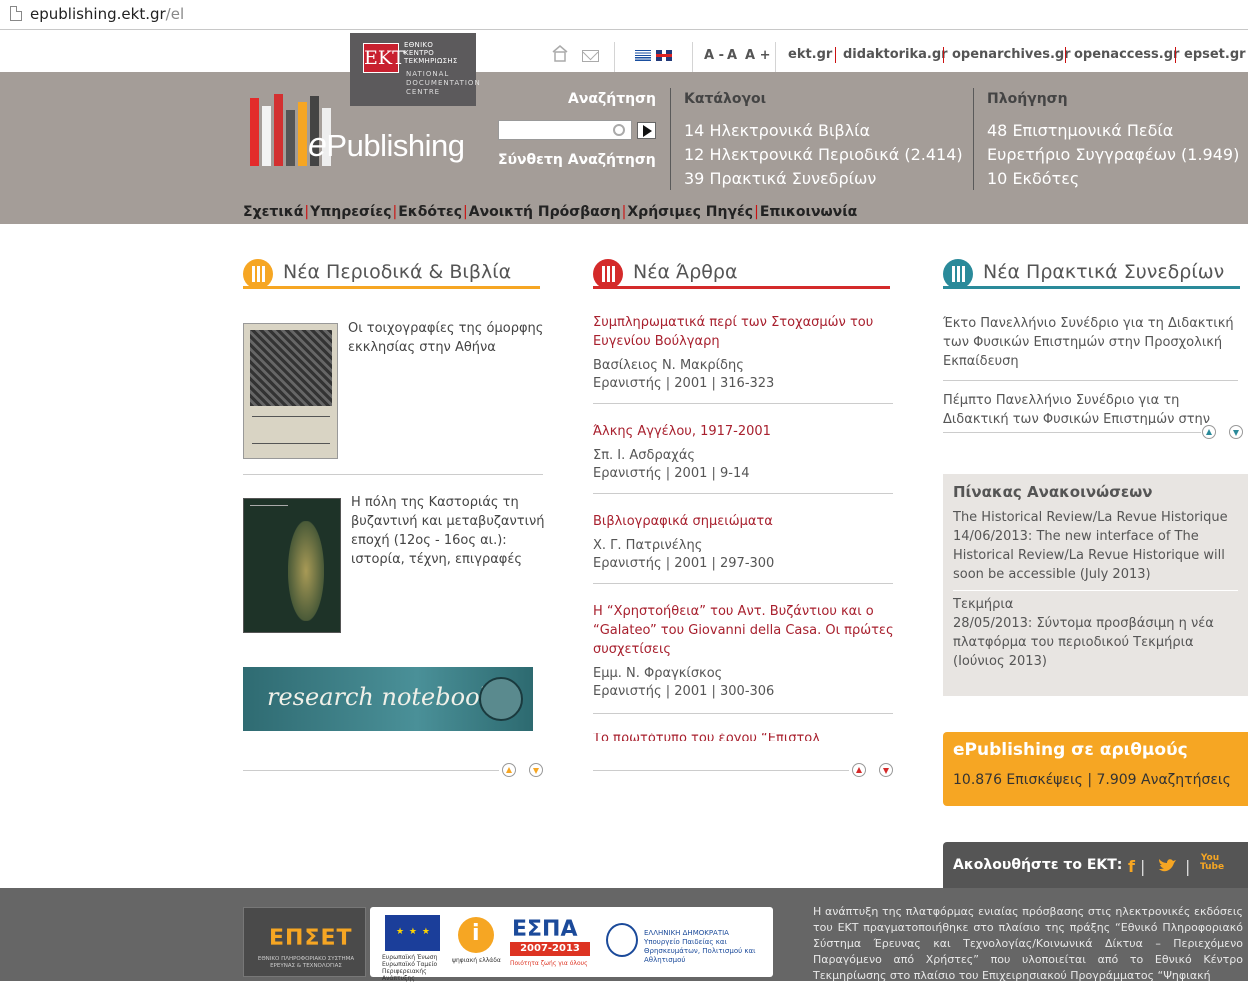 This screenshot has width=1248, height=984. I want to click on epublishing-logo: ePublishing, so click(362, 127).